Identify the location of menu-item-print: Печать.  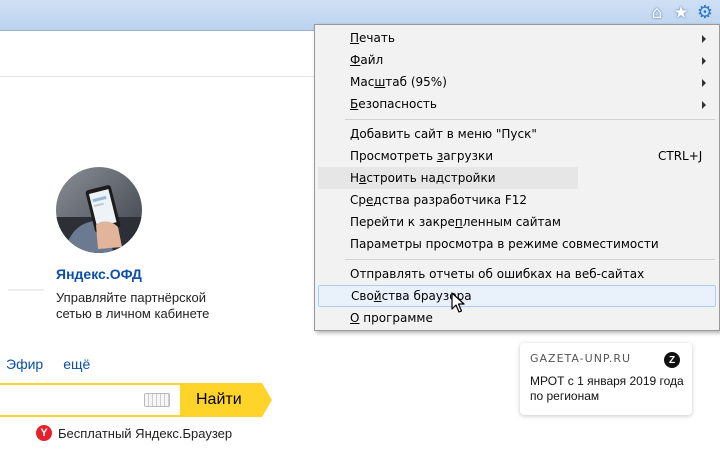
(517, 38).